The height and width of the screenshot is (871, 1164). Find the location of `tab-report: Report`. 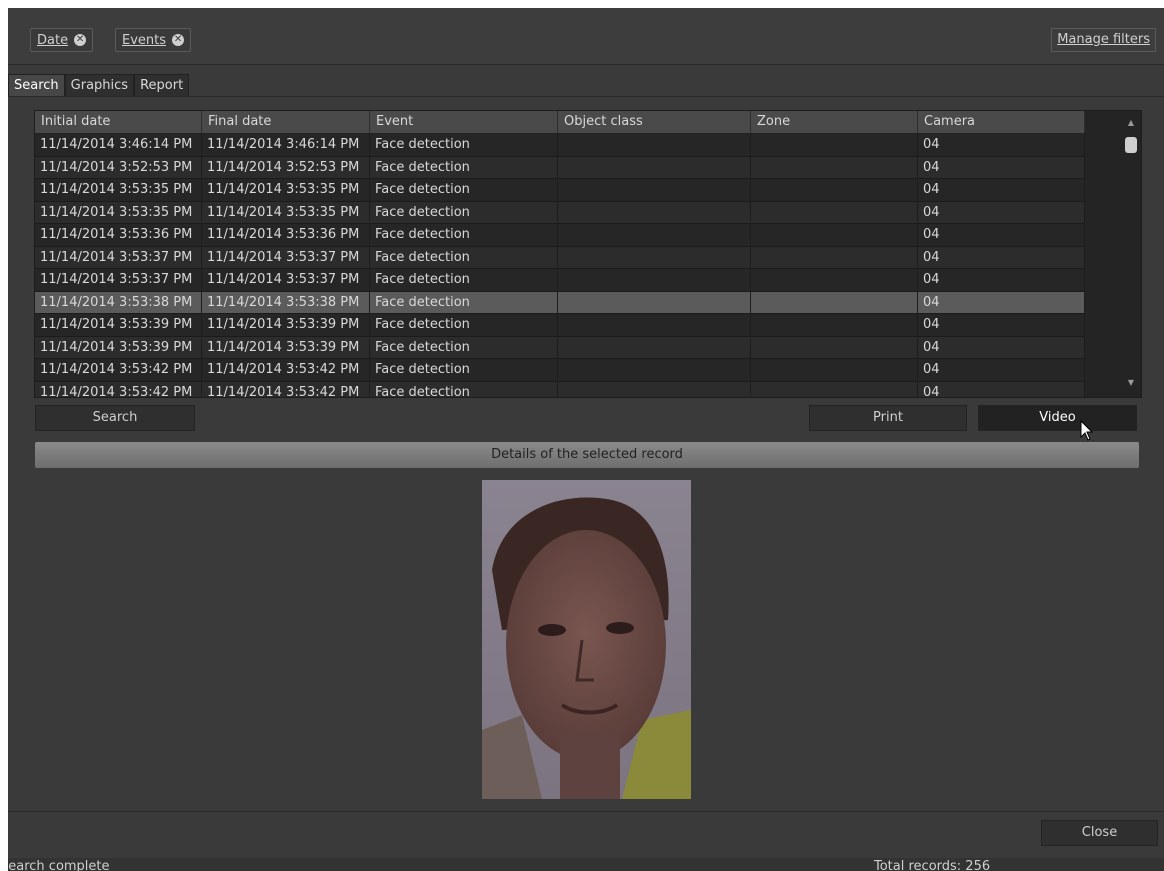

tab-report: Report is located at coordinates (162, 85).